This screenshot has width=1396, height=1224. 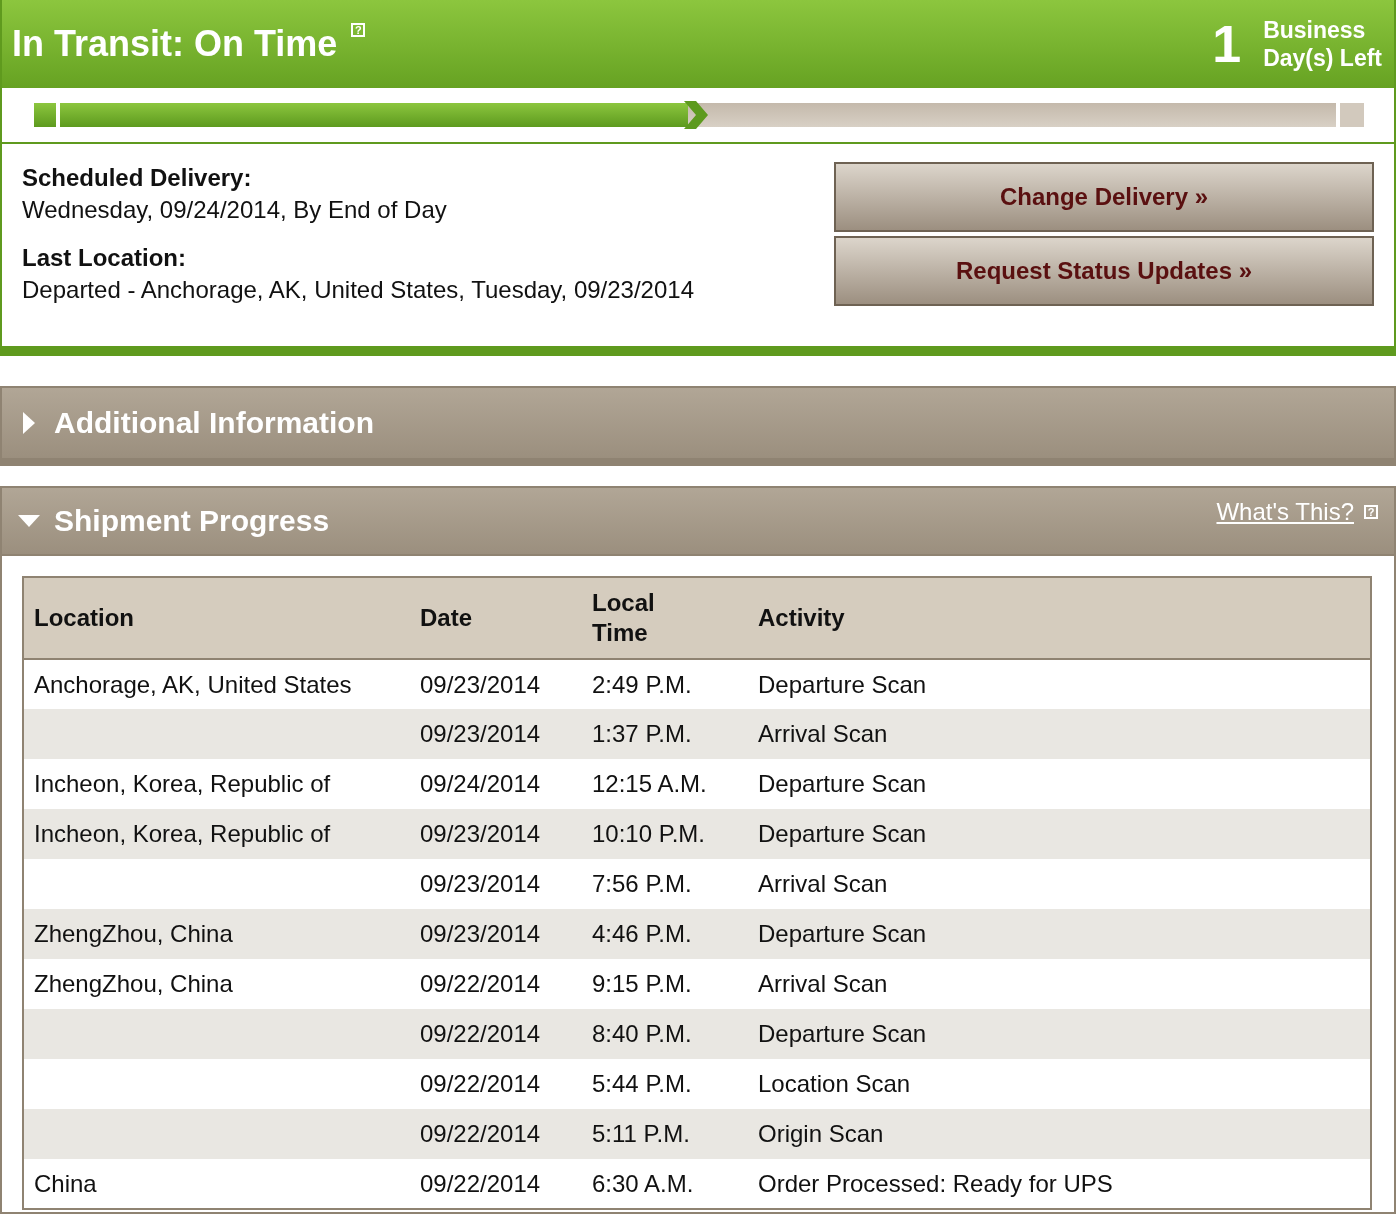 I want to click on section-header: Additional Information, so click(x=698, y=426).